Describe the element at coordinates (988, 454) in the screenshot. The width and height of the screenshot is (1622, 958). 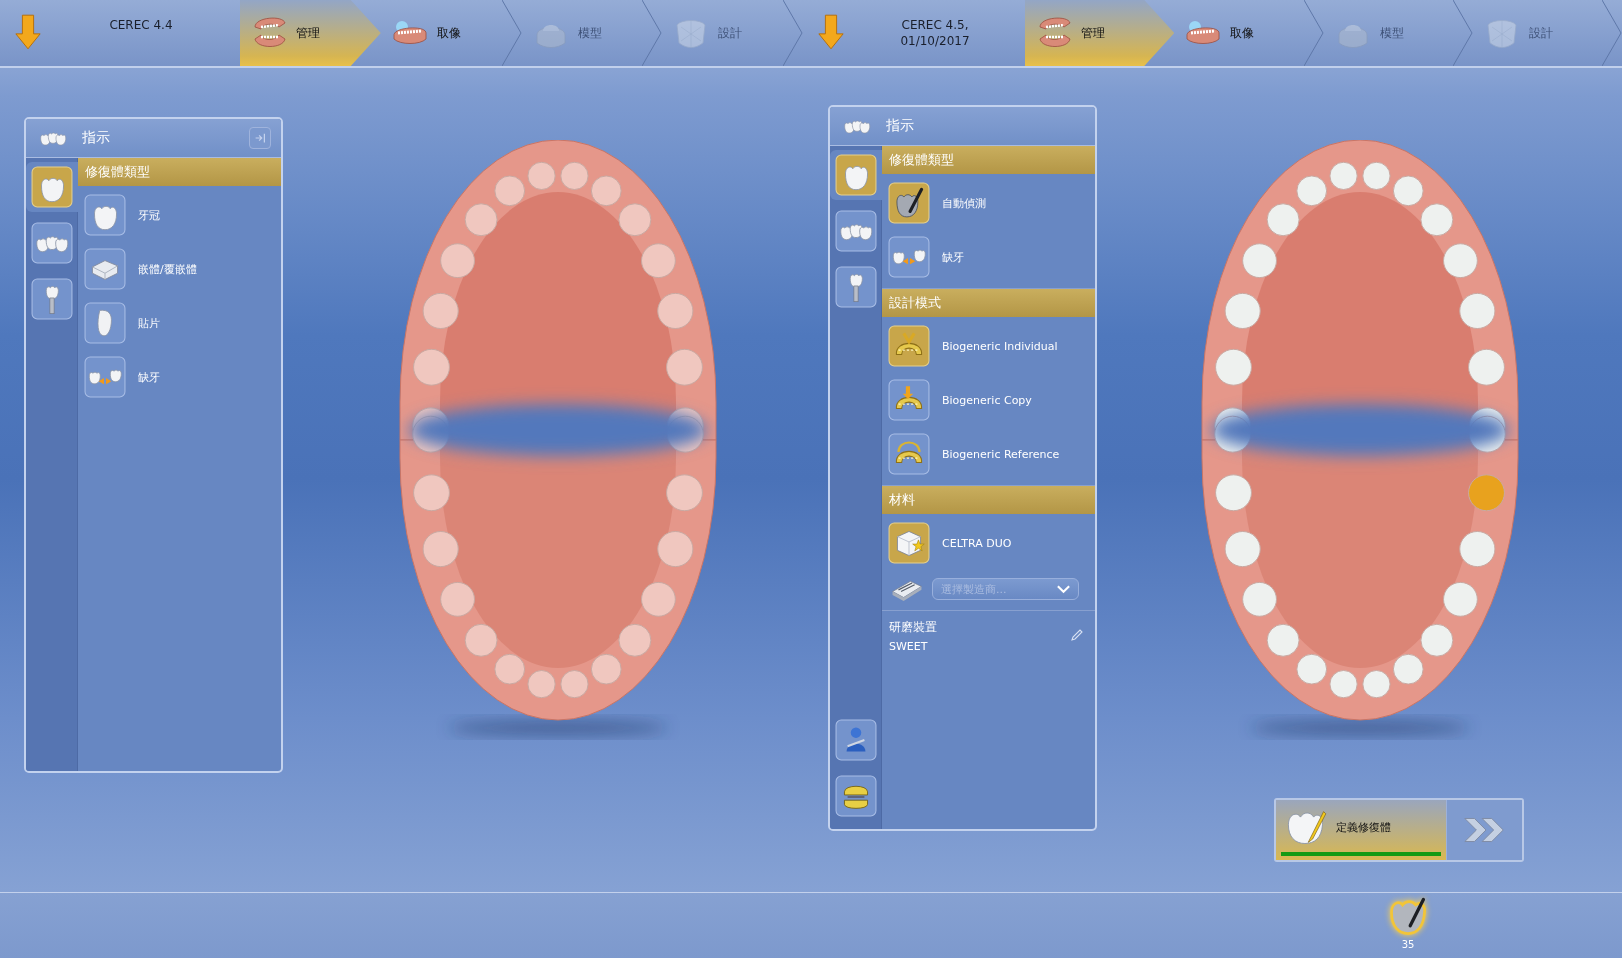
I see `option-item: Biogeneric Reference` at that location.